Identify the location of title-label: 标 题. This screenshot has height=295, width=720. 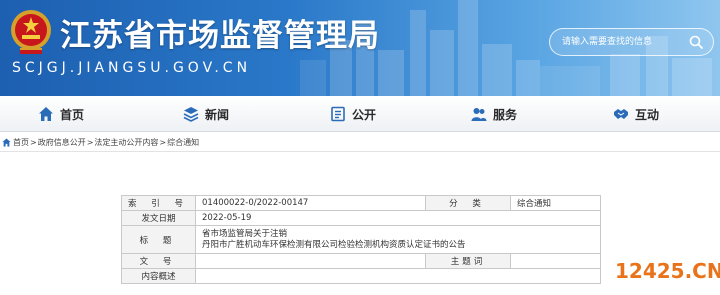
(158, 239).